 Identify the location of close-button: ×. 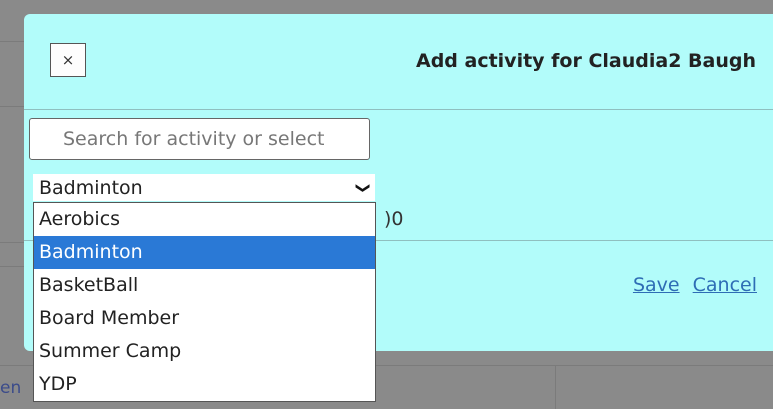
(68, 60).